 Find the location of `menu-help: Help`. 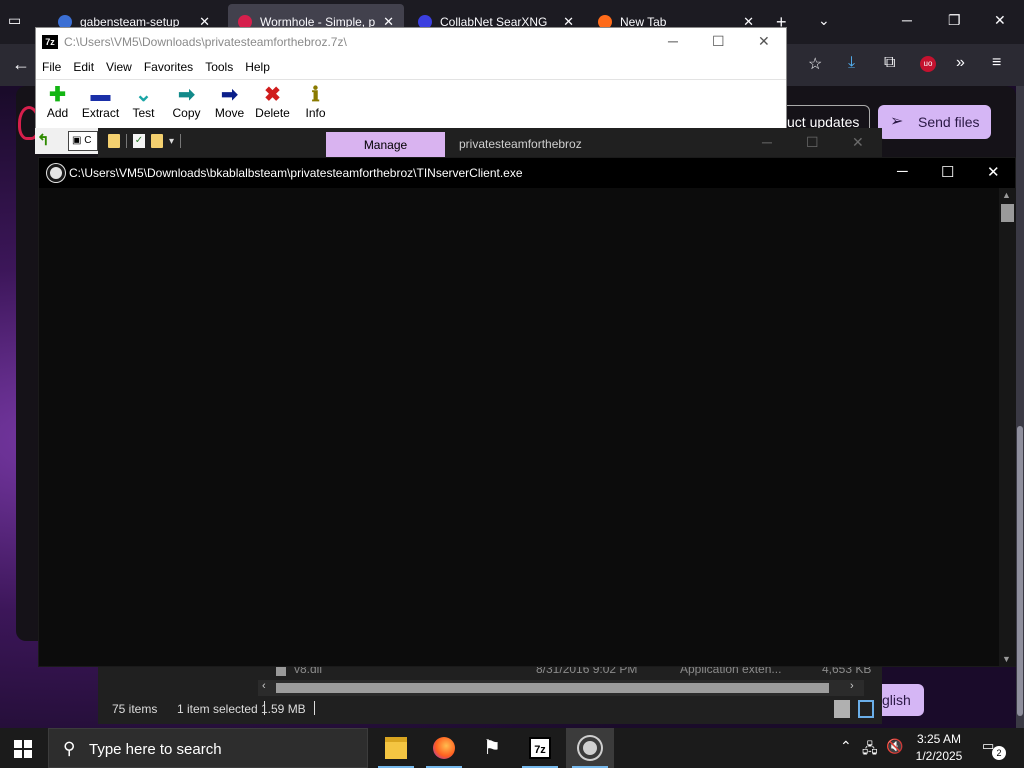

menu-help: Help is located at coordinates (257, 67).